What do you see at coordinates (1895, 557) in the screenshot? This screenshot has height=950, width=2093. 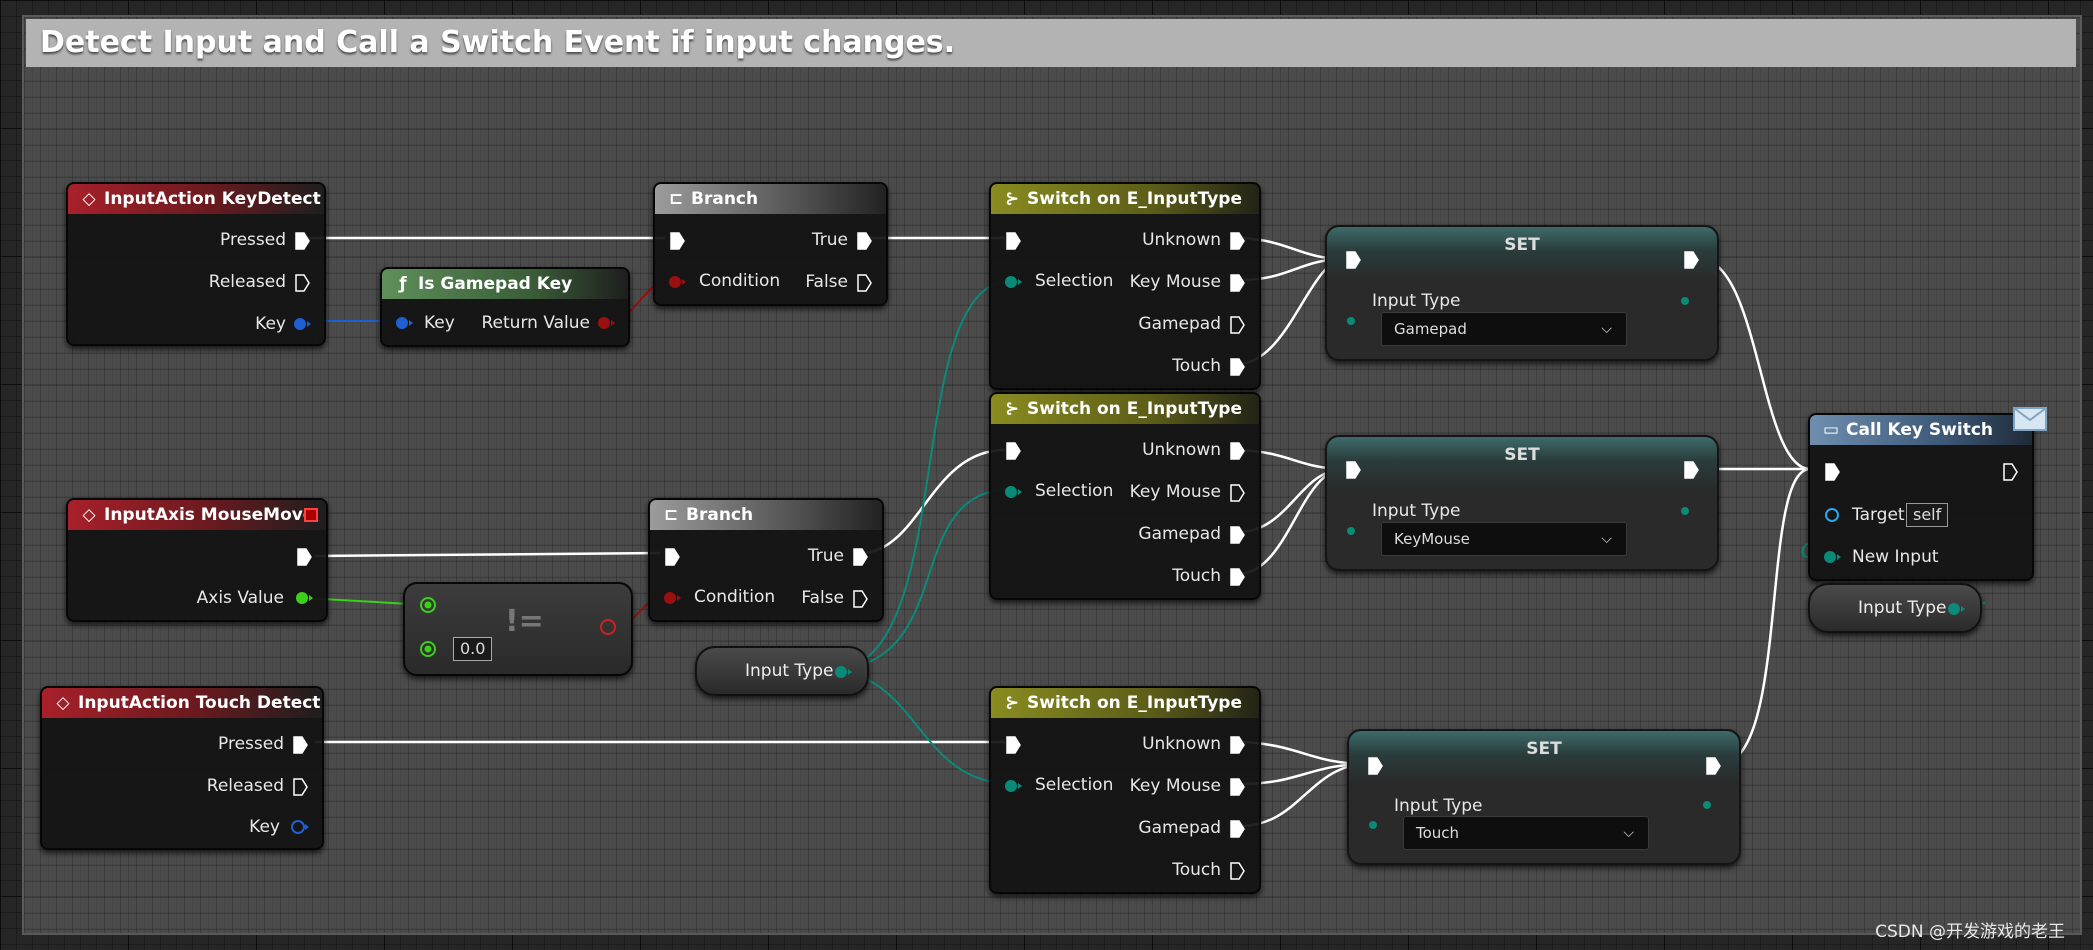 I see `pin-label-new-input: New Input` at bounding box center [1895, 557].